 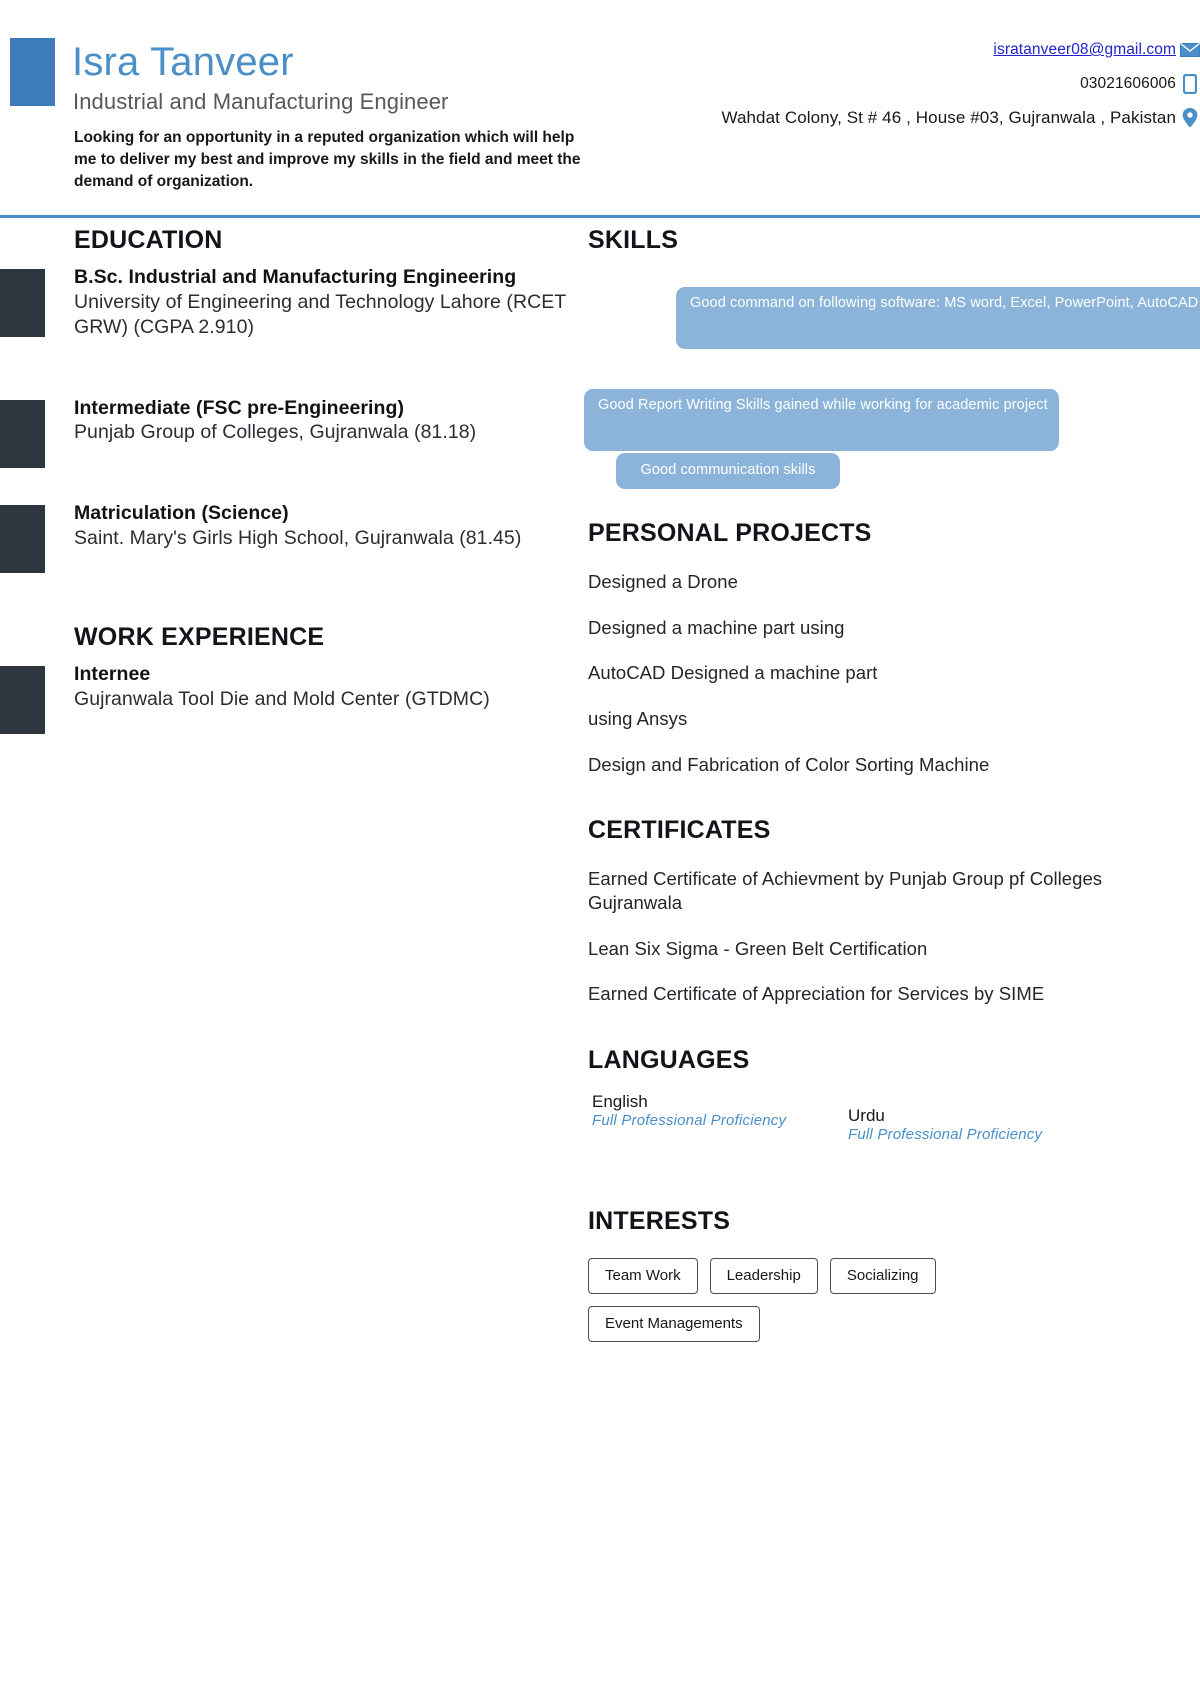 What do you see at coordinates (1190, 50) in the screenshot?
I see `envelope-icon` at bounding box center [1190, 50].